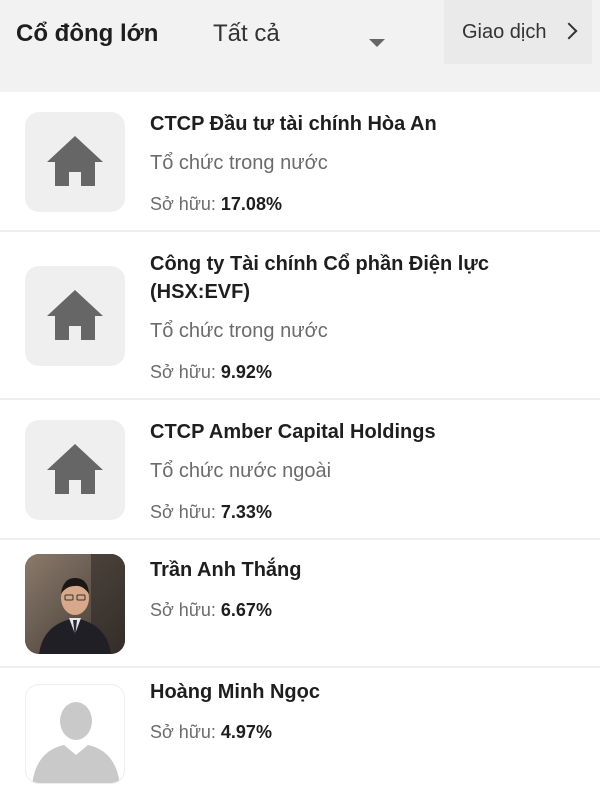  Describe the element at coordinates (246, 732) in the screenshot. I see `ownership-value: 4.97%` at that location.